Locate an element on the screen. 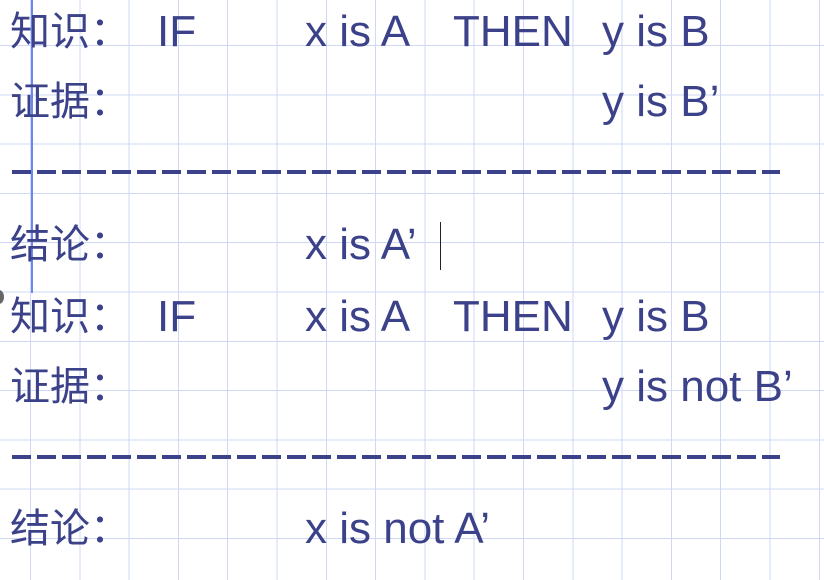  evidence: y is not B’ is located at coordinates (697, 386).